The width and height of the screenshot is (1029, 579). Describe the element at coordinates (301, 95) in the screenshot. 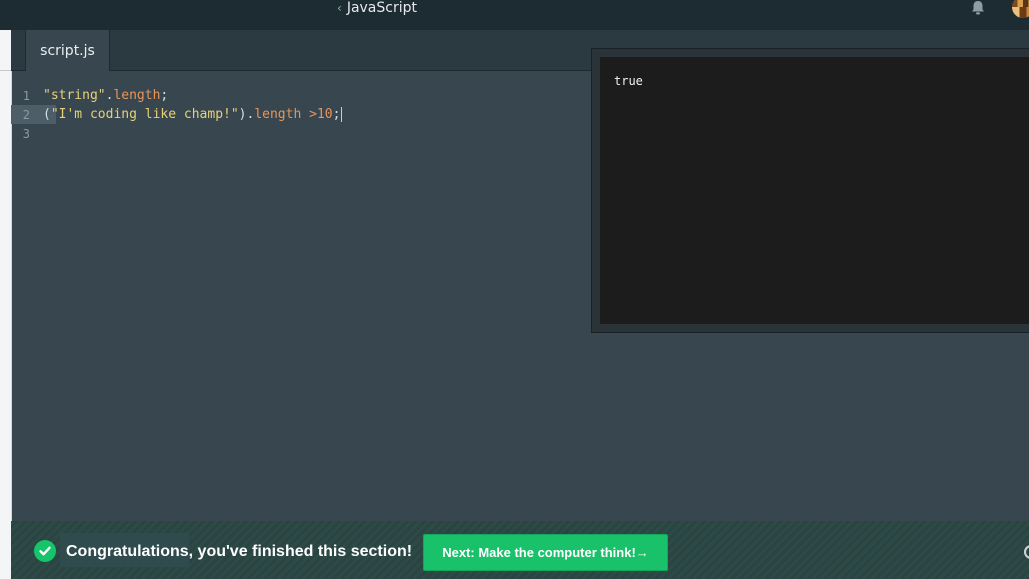

I see `code-line: 1 "string".length;` at that location.